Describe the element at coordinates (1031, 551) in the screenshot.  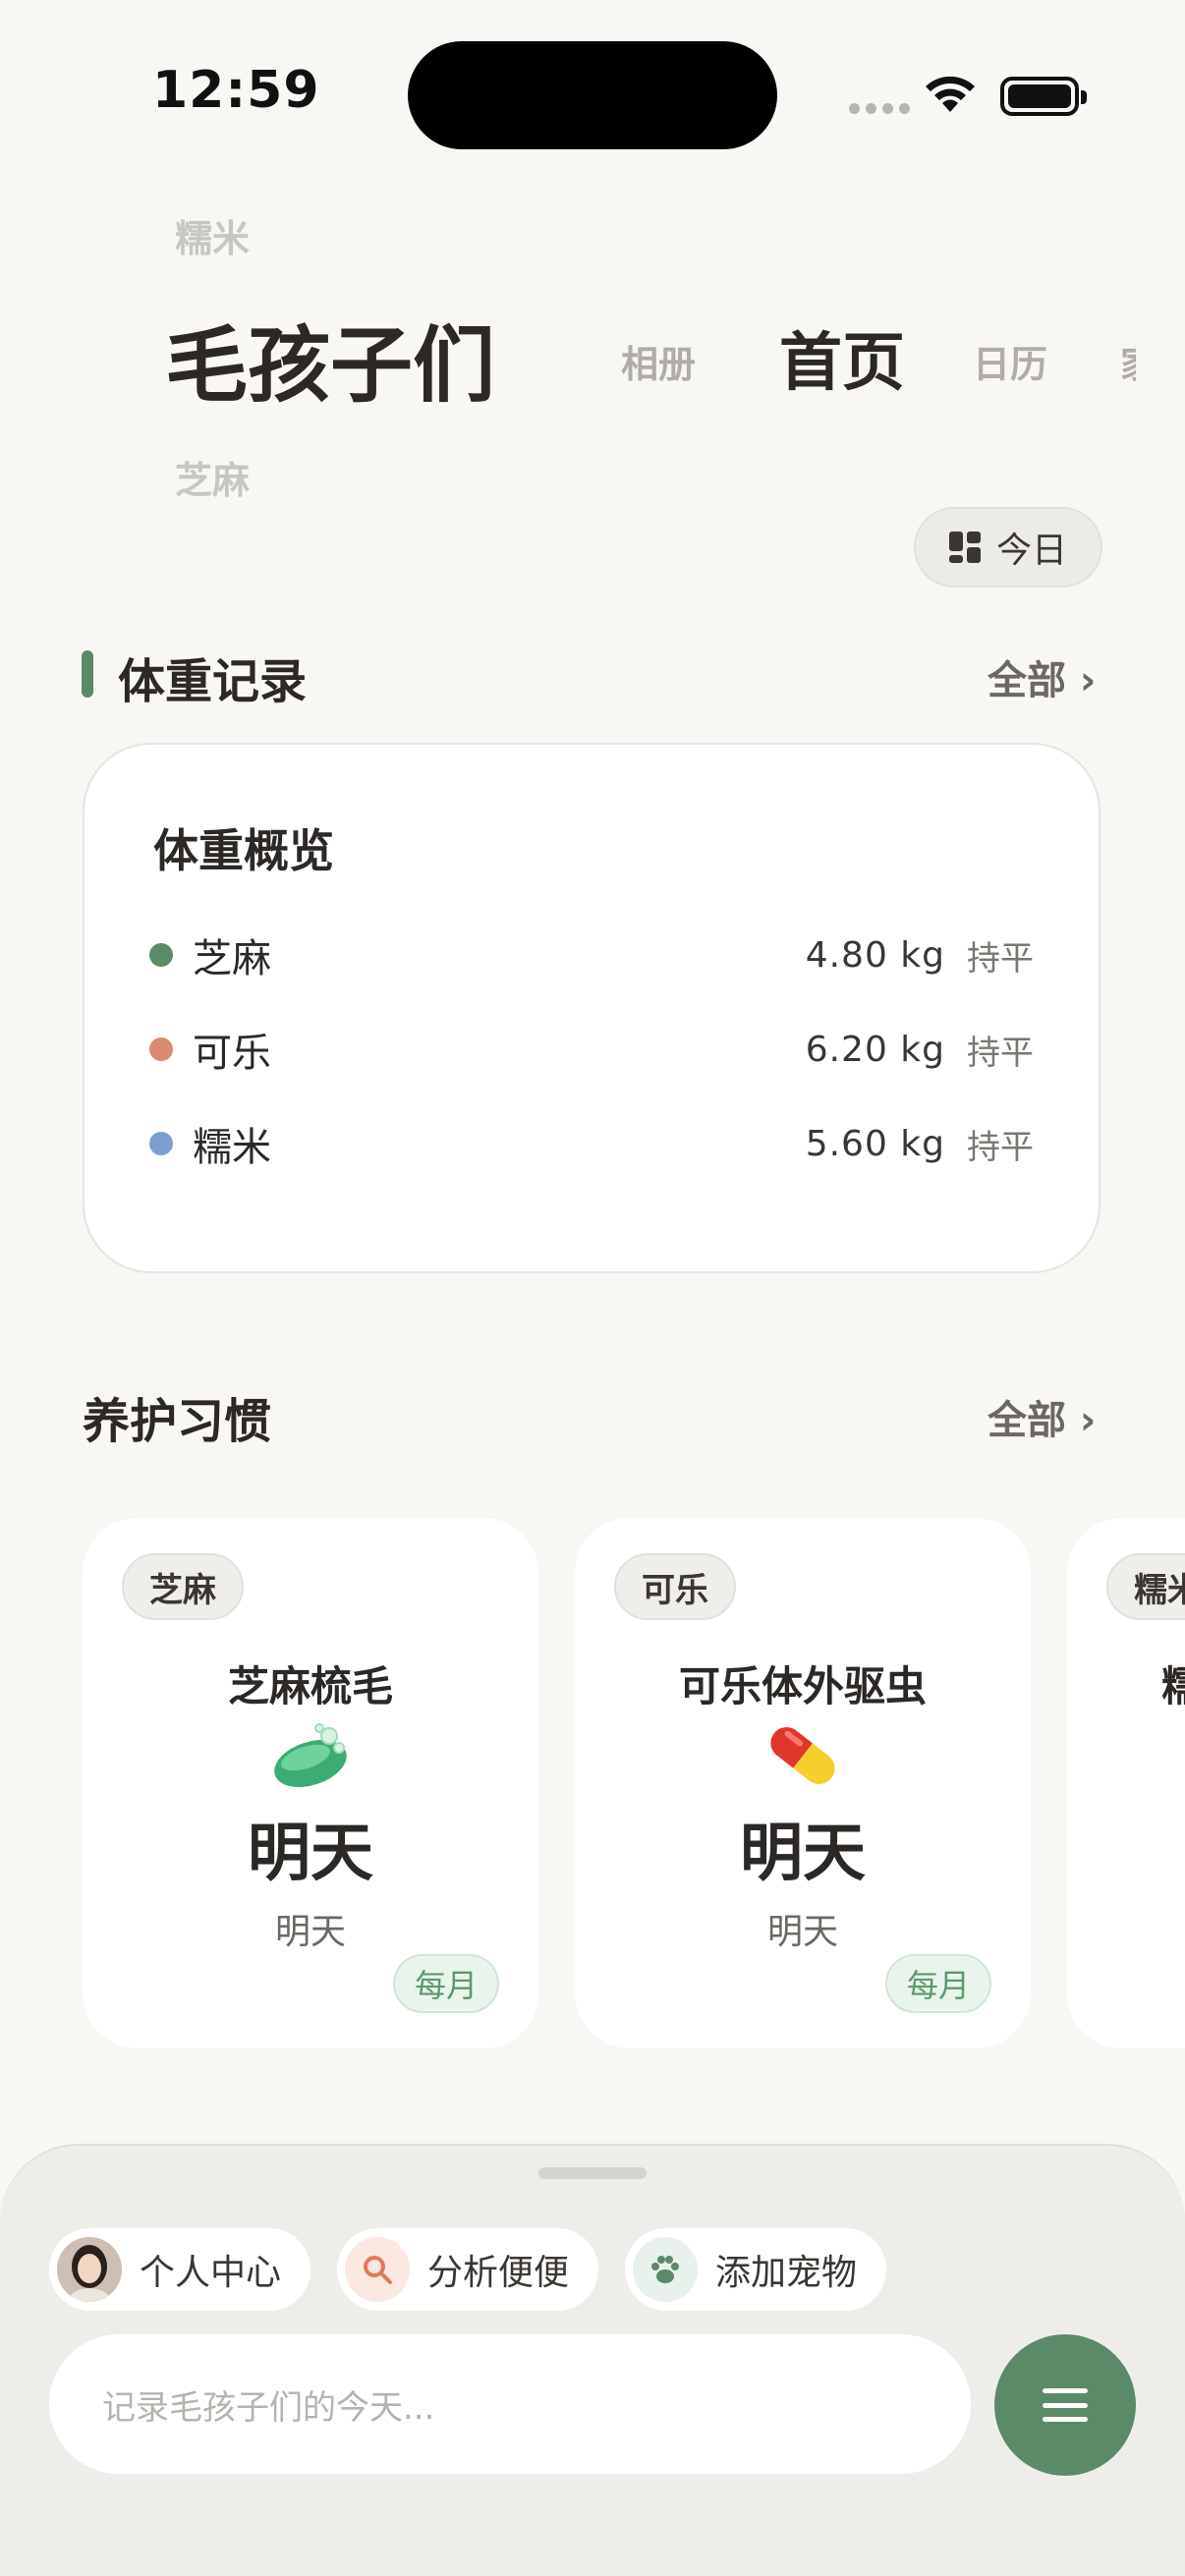
I see `today-button-label: 今日` at that location.